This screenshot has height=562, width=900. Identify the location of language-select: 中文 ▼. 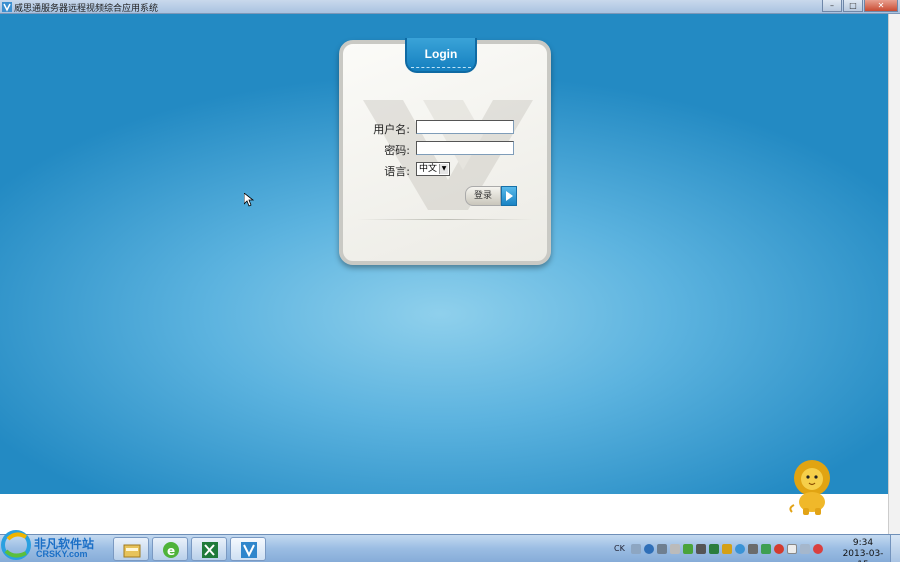
(433, 169).